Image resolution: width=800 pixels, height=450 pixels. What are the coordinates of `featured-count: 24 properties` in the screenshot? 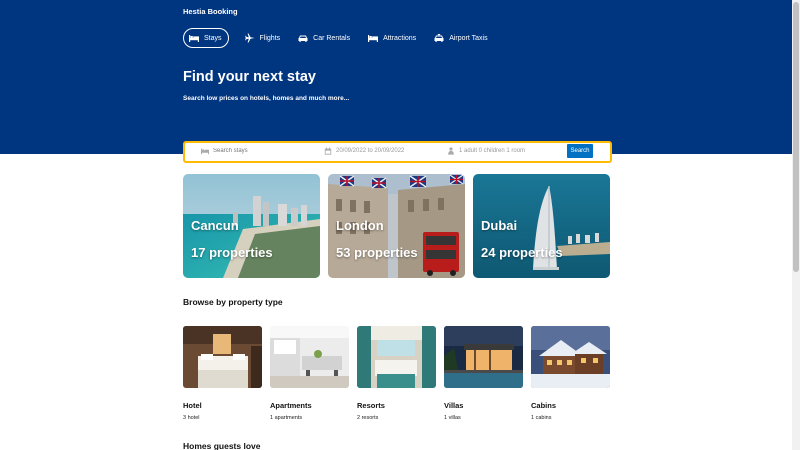 It's located at (522, 252).